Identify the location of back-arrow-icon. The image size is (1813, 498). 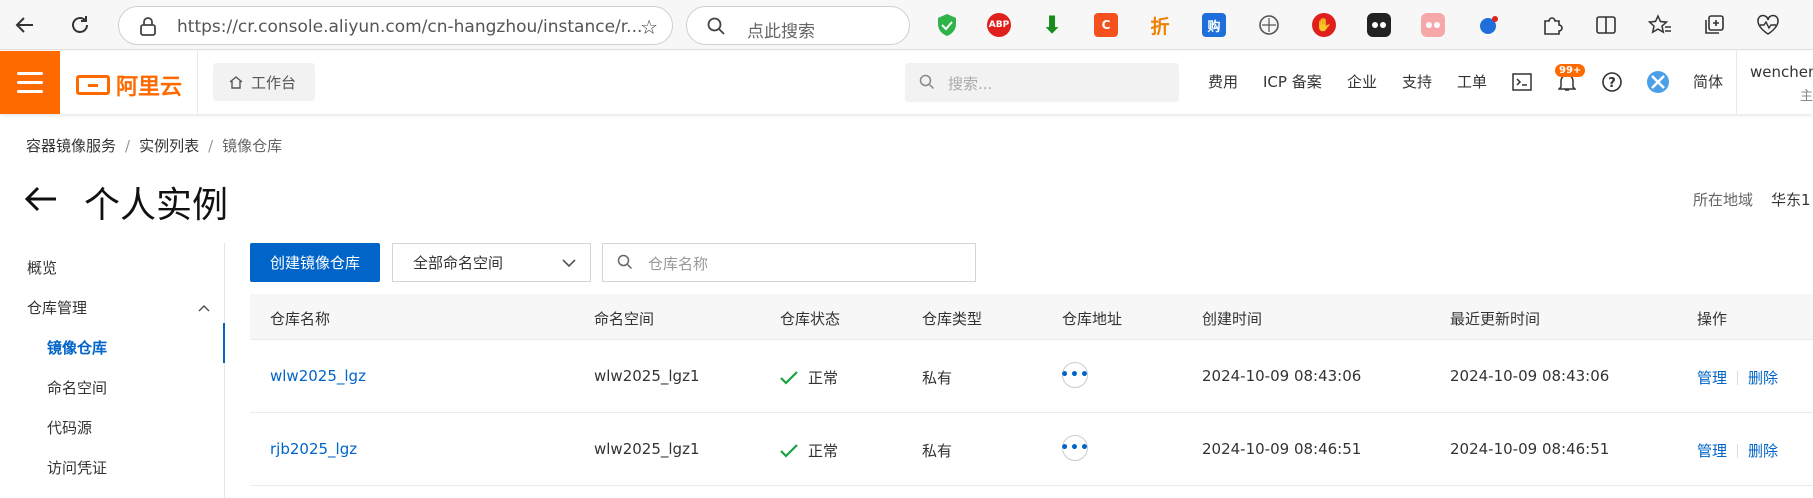
(41, 202).